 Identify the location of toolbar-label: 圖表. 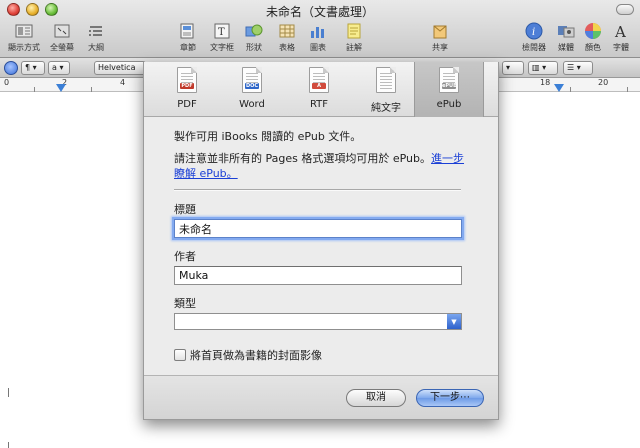
(318, 47).